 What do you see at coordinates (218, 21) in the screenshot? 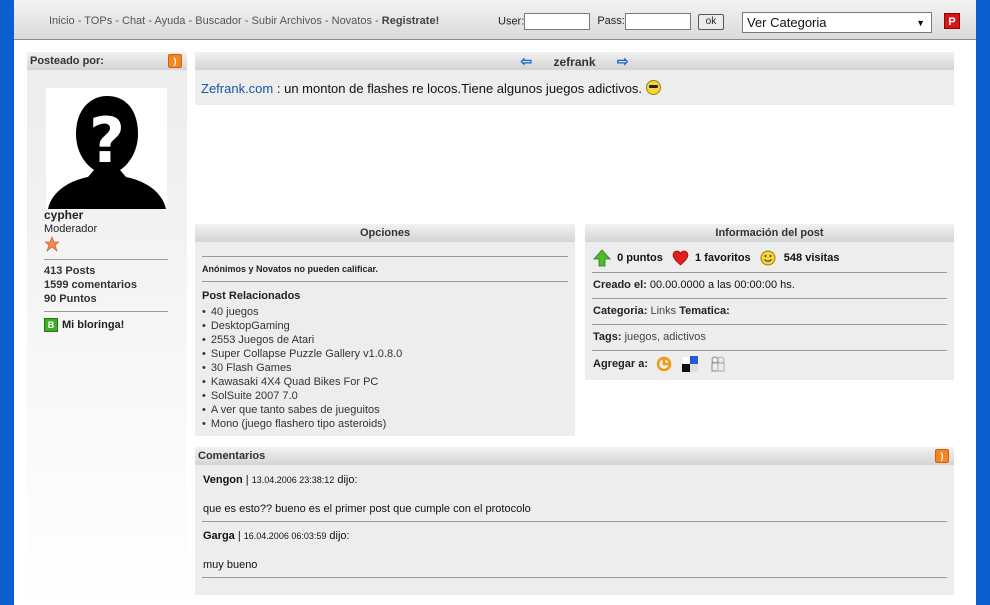
I see `nav-buscador: Buscador` at bounding box center [218, 21].